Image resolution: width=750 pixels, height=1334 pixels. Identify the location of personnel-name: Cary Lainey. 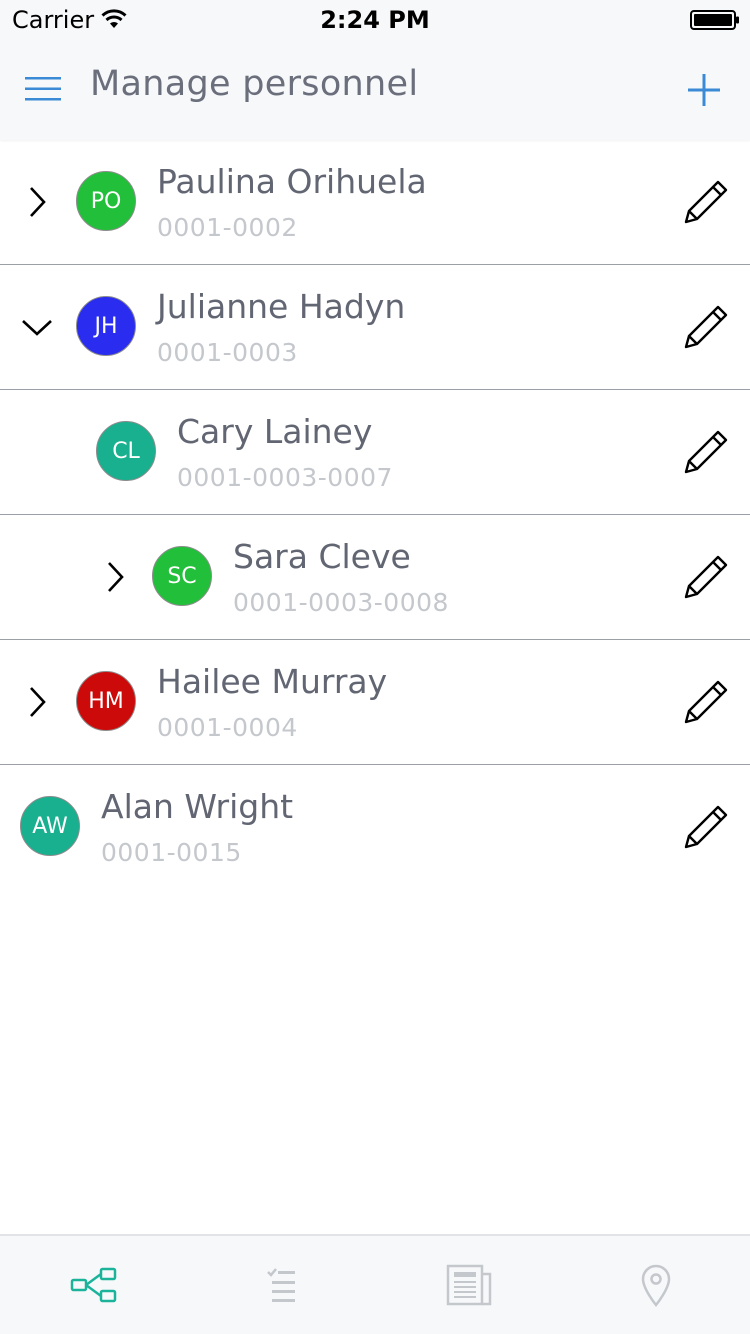
(275, 431).